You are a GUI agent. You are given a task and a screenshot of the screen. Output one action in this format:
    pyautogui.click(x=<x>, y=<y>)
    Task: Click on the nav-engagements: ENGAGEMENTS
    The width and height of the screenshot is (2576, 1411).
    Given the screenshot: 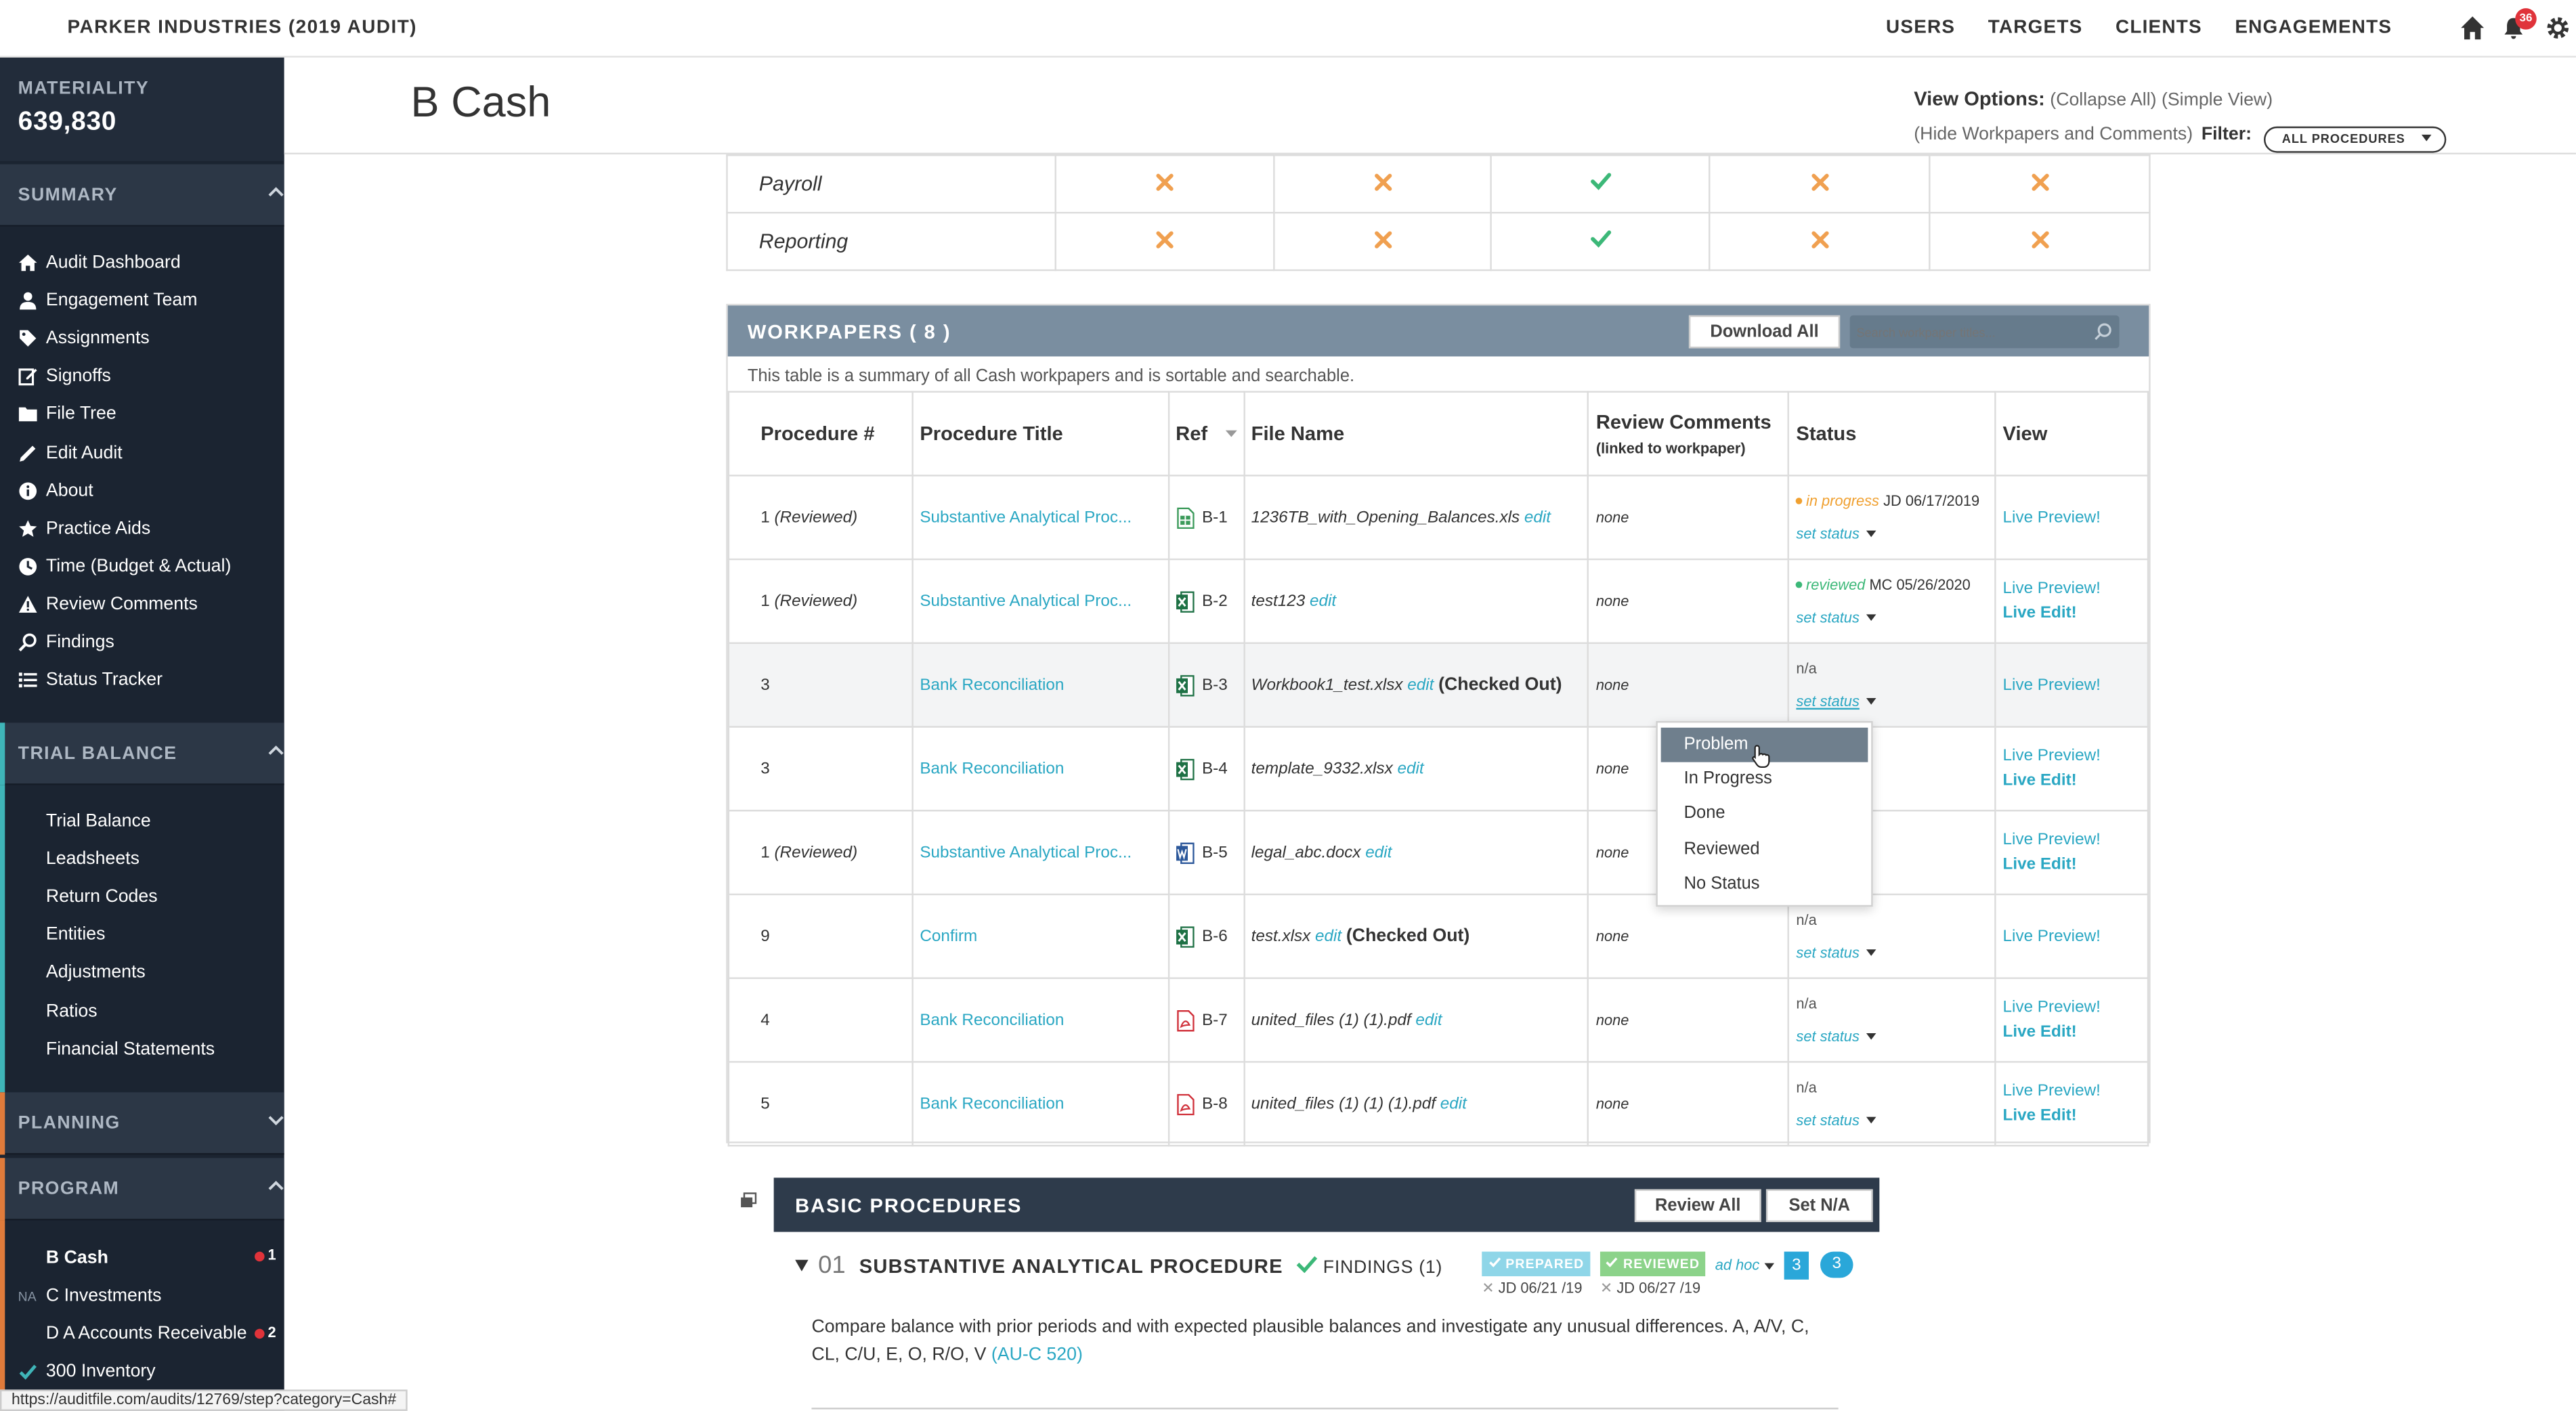 What is the action you would take?
    pyautogui.click(x=2313, y=28)
    